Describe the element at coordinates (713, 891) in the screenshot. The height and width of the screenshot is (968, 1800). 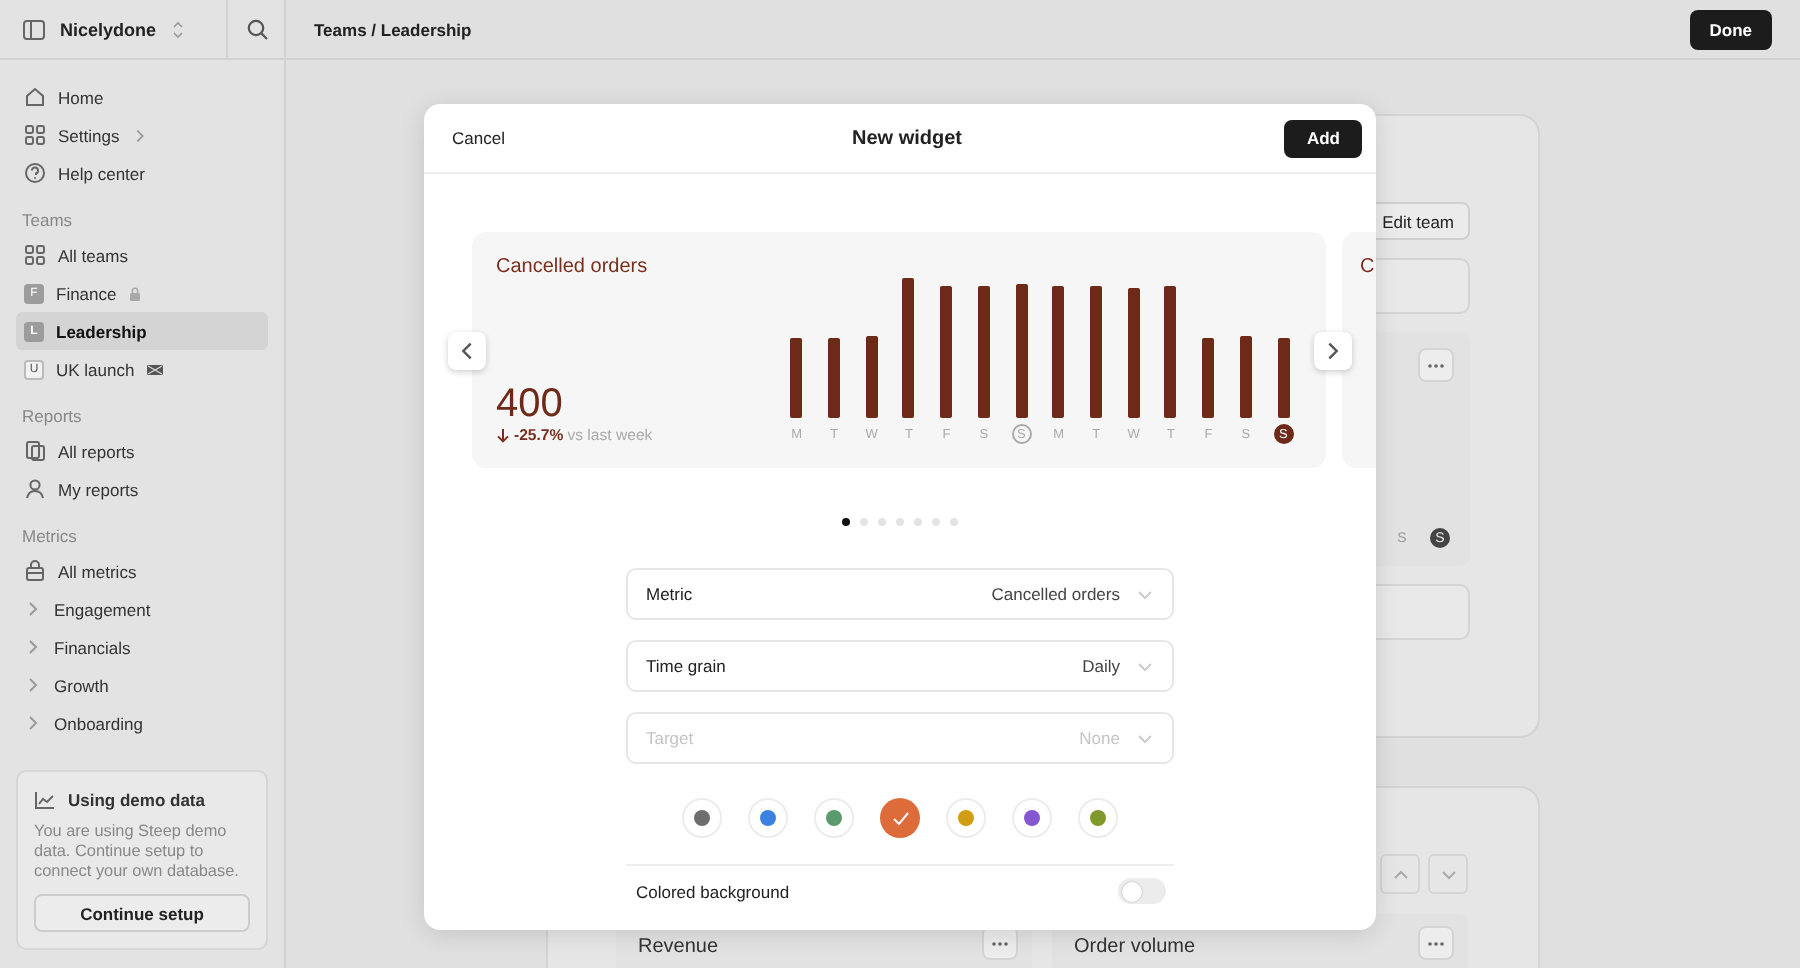
I see `toggle-label: Colored background` at that location.